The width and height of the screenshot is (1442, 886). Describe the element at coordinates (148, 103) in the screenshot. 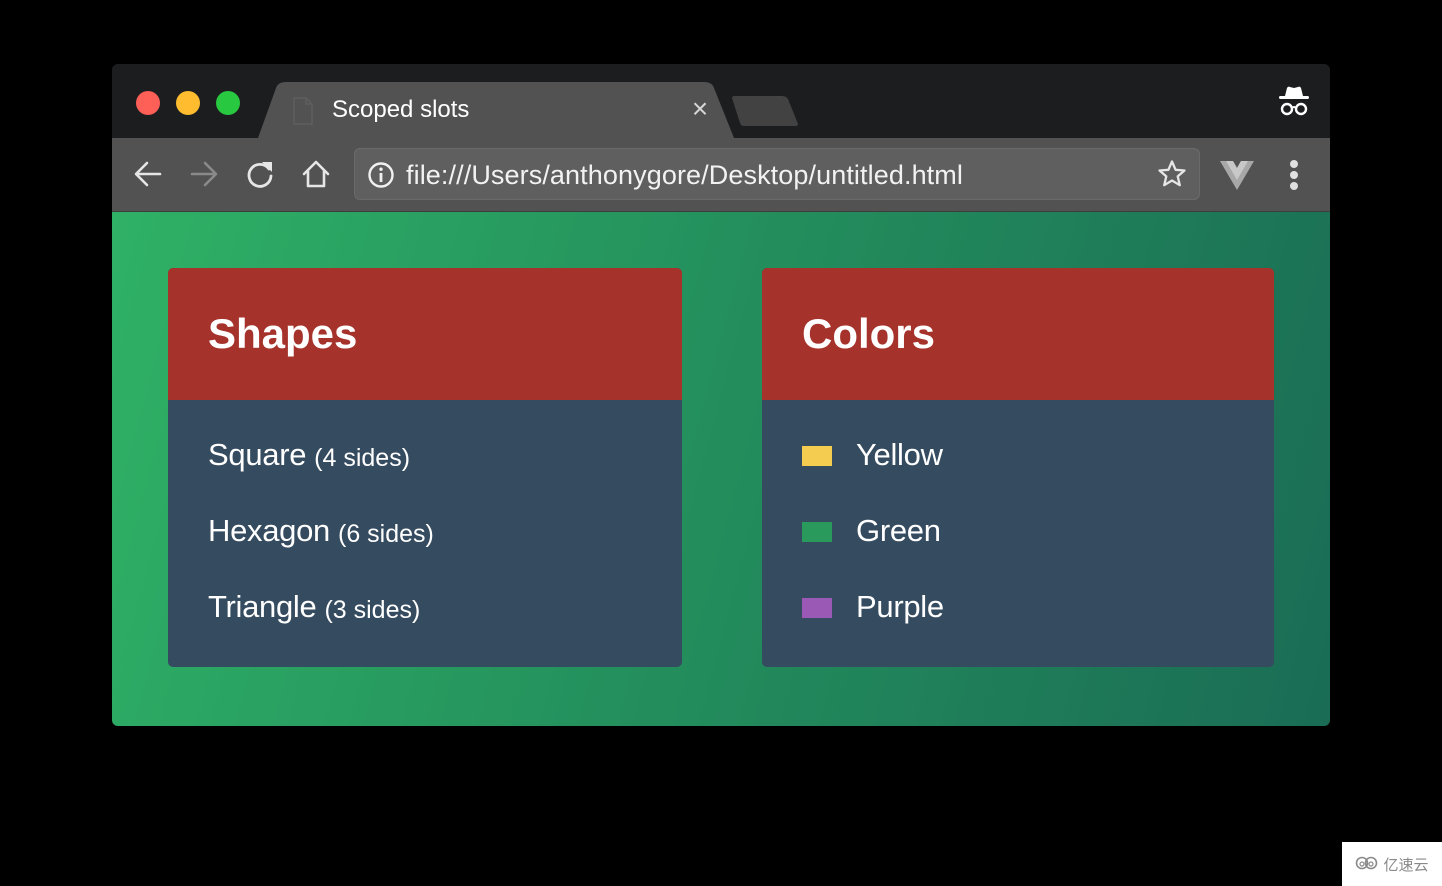

I see `close-window-button` at that location.